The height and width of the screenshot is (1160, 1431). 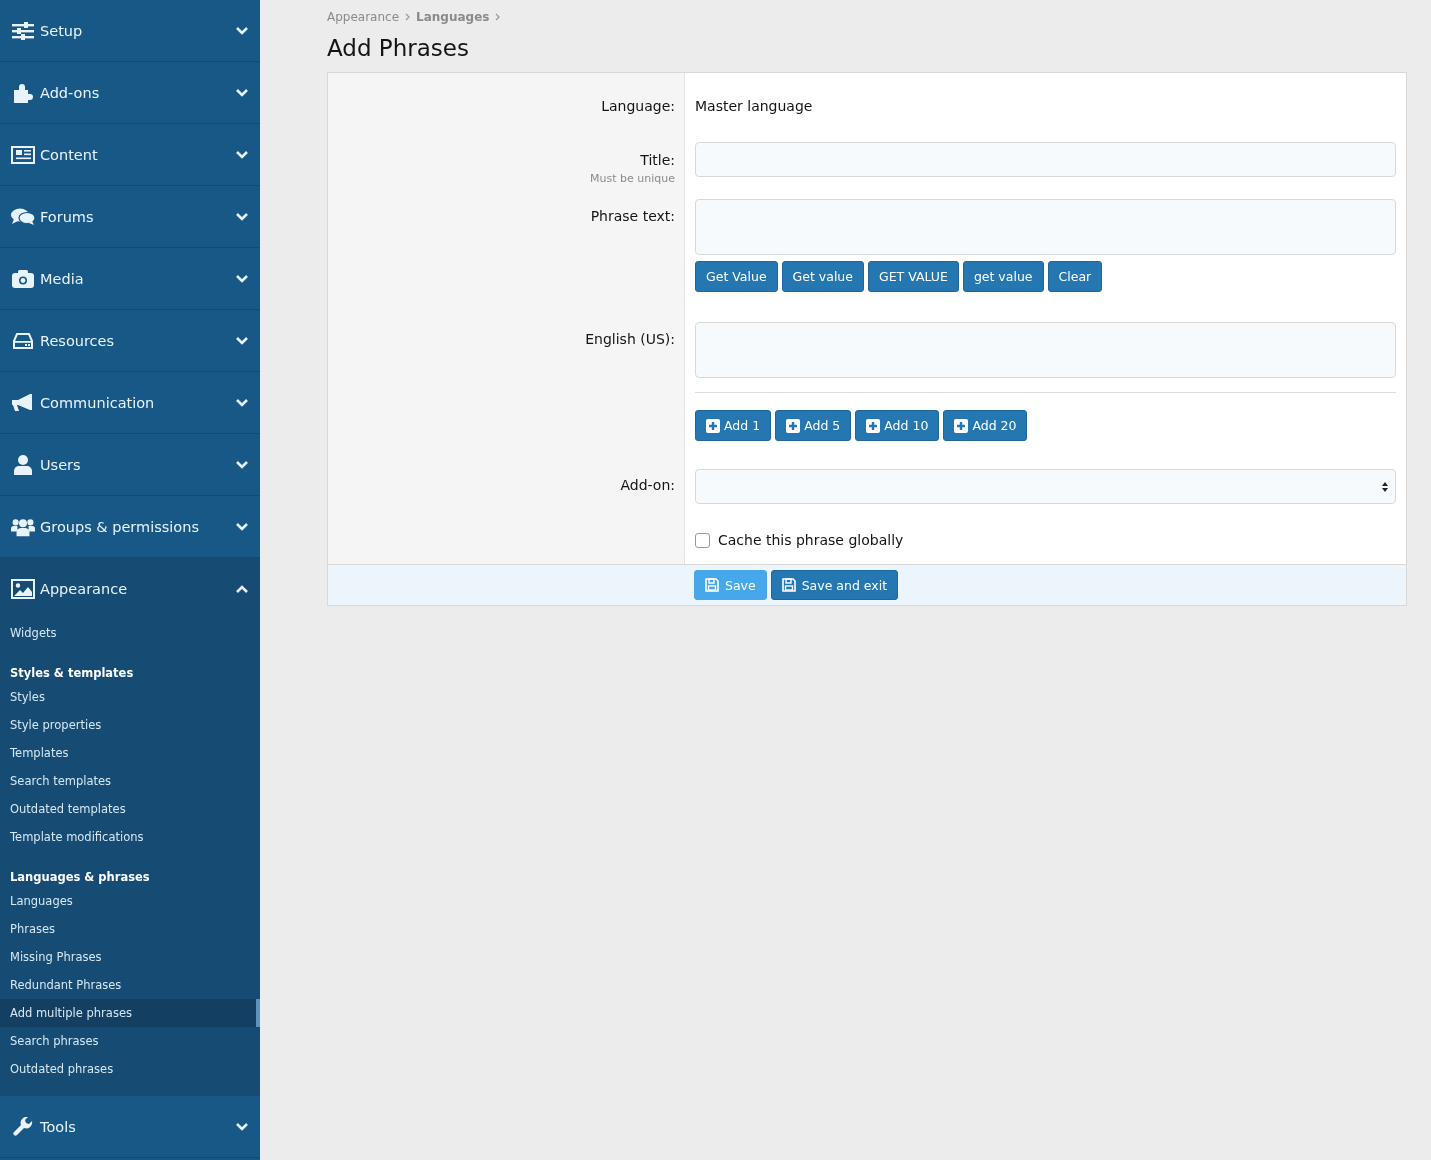 I want to click on nav-group-heading: Styles & templates, so click(x=72, y=673).